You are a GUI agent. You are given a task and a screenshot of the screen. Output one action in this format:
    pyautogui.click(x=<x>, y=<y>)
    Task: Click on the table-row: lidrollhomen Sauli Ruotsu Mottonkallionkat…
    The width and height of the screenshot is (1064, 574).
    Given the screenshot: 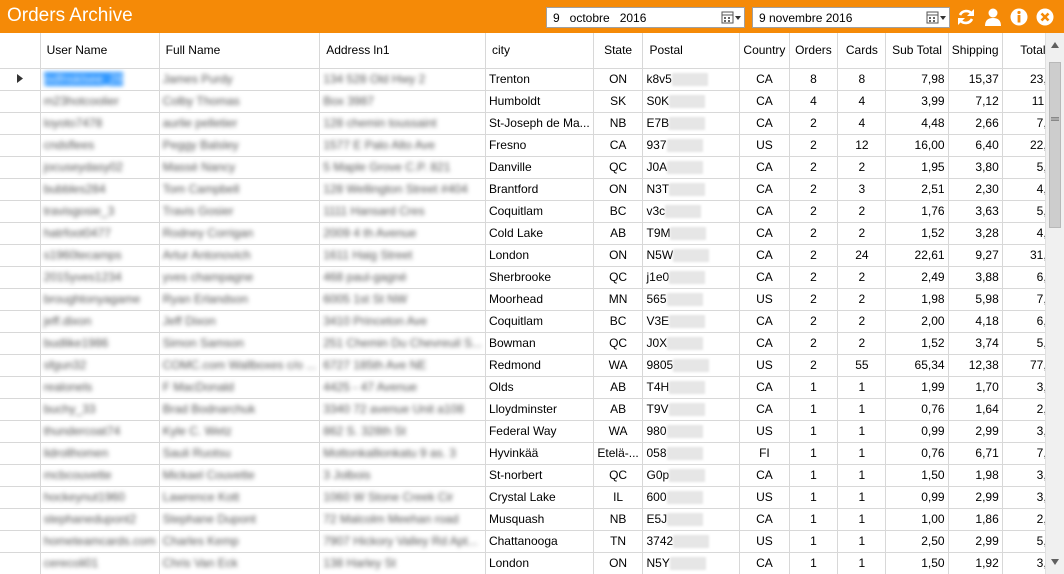 What is the action you would take?
    pyautogui.click(x=532, y=453)
    